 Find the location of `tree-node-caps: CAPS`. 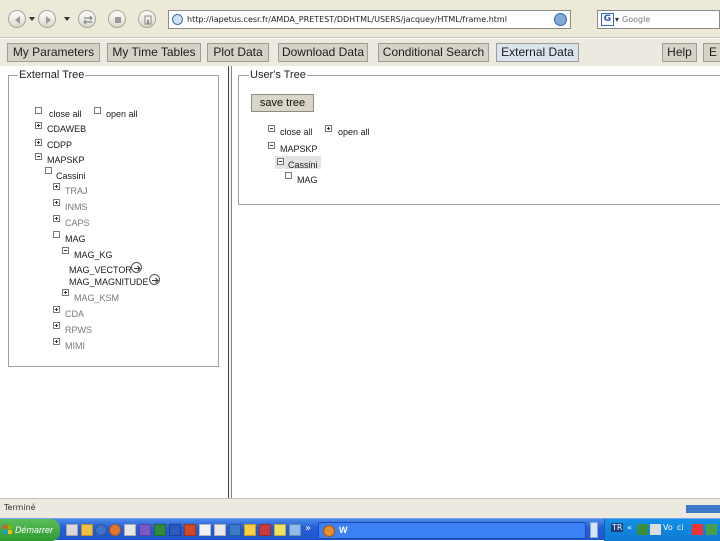

tree-node-caps: CAPS is located at coordinates (77, 223).